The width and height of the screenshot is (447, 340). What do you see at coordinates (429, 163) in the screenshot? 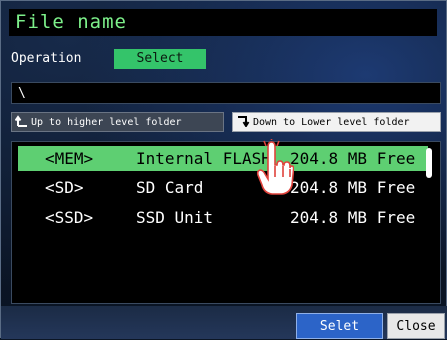
I see `list-scrollbar` at bounding box center [429, 163].